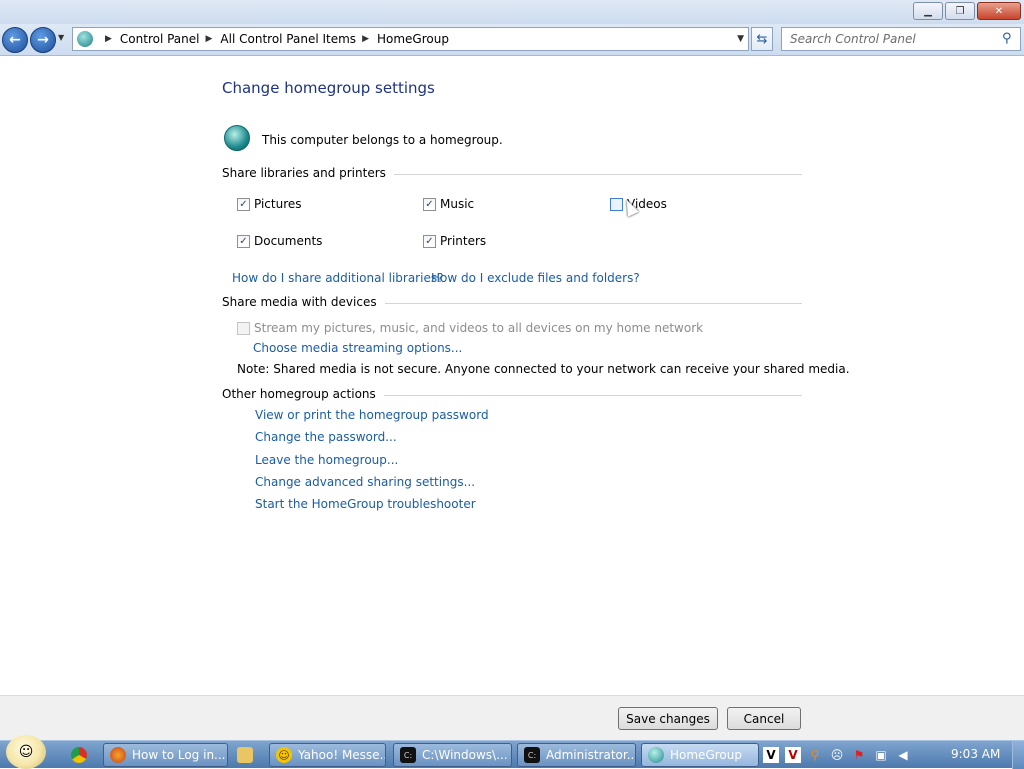  I want to click on address-dropdown-icon: ▼, so click(740, 39).